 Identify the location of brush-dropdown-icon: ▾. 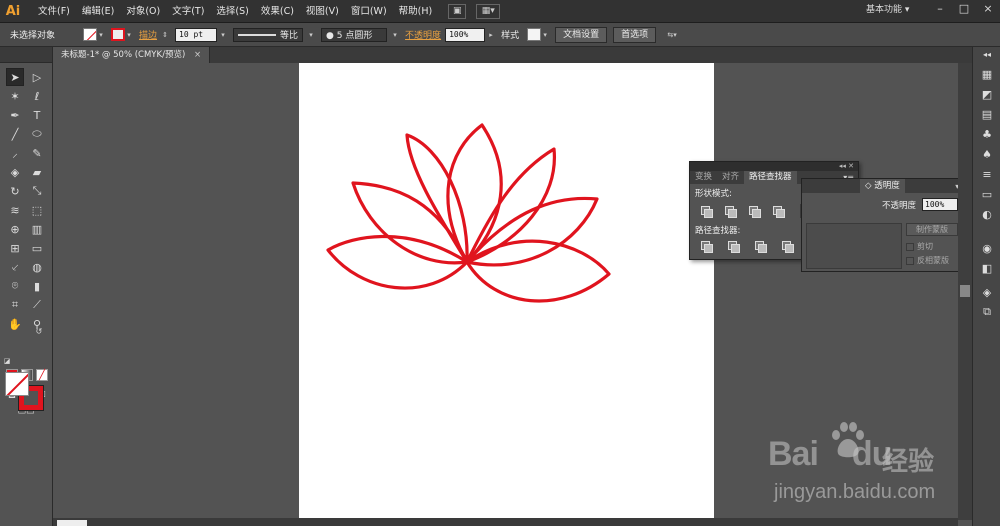
(395, 34).